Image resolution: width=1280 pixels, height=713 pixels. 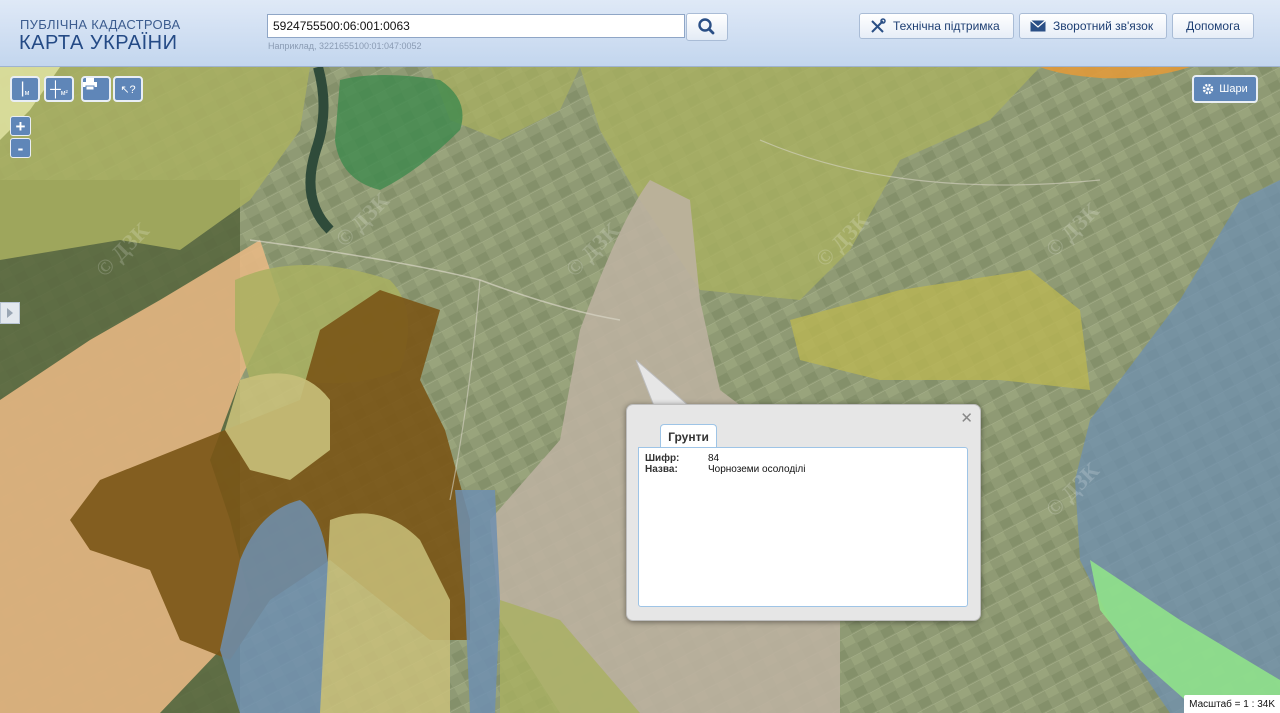 I want to click on feedback-button: Зворотний зв'язок, so click(x=1093, y=26).